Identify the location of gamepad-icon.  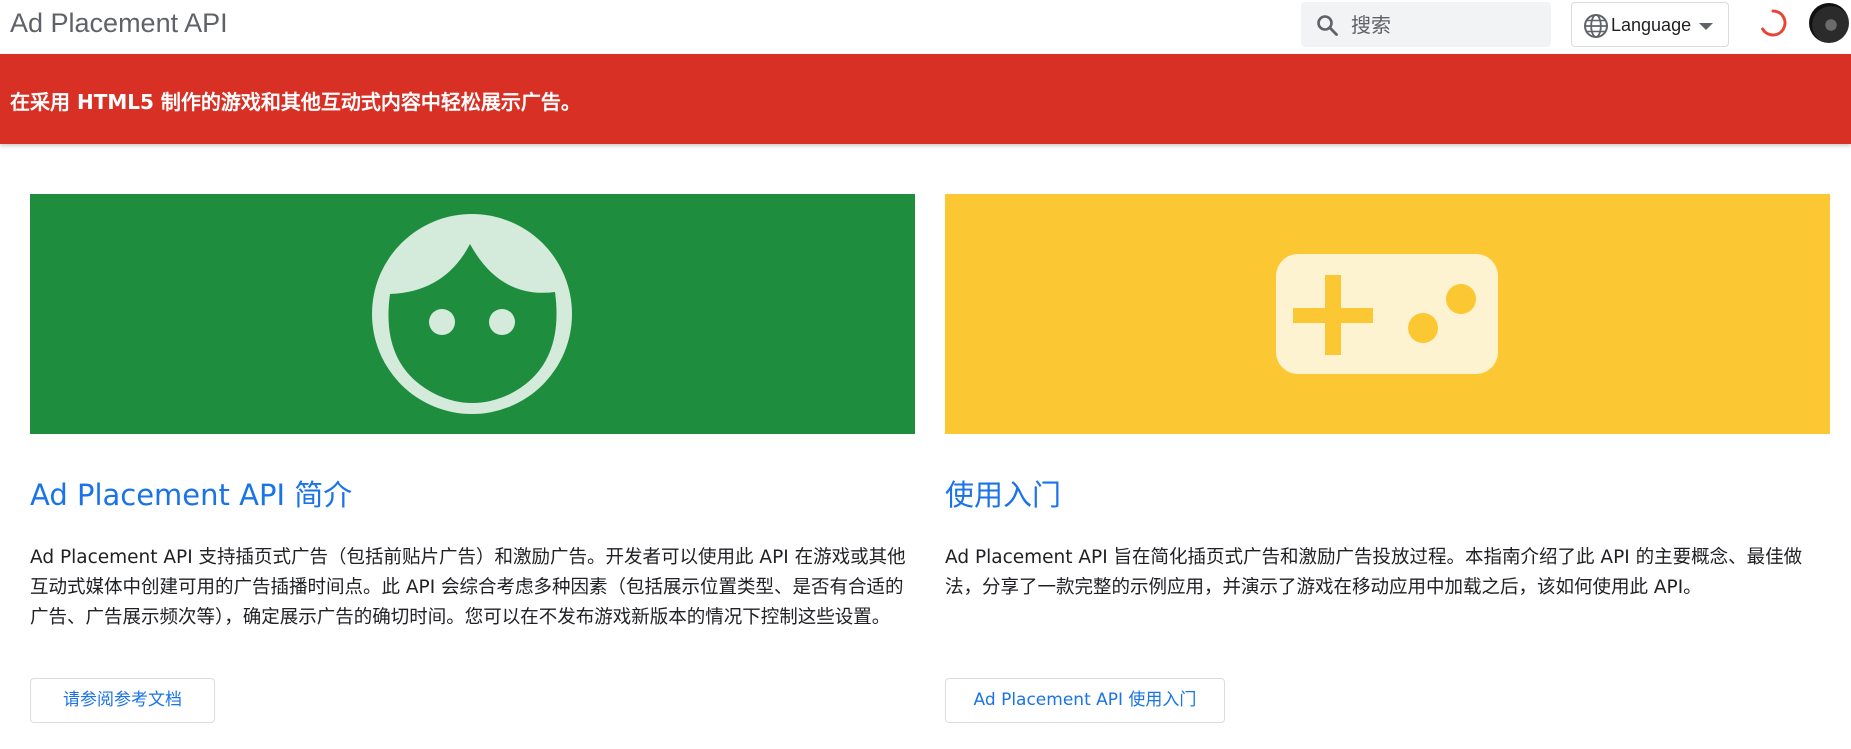
(1387, 314).